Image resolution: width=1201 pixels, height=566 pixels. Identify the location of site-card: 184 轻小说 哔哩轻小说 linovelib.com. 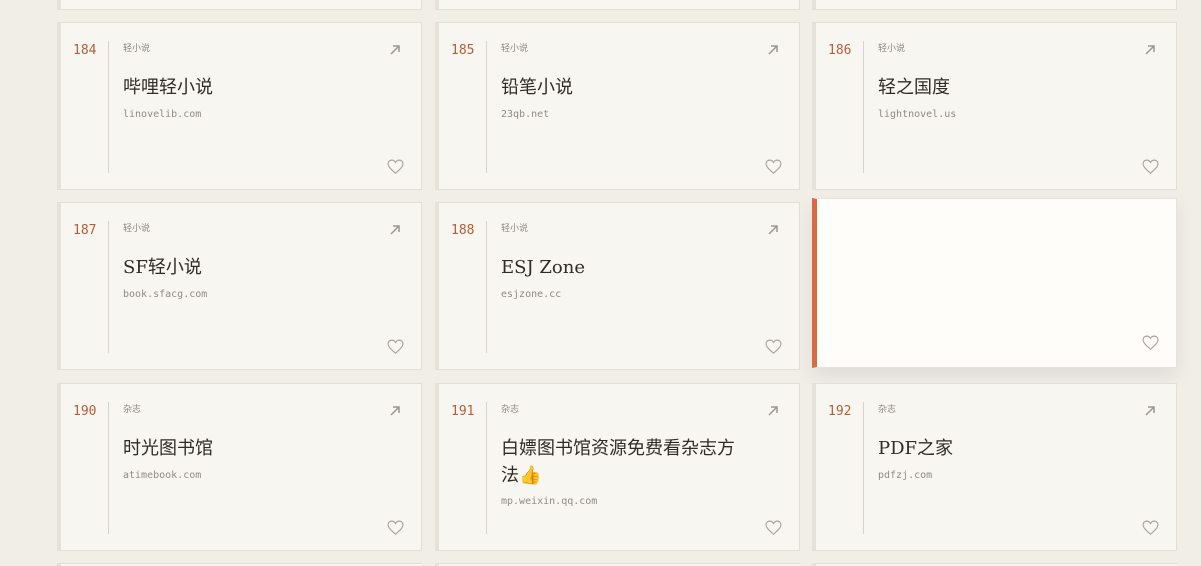
(239, 106).